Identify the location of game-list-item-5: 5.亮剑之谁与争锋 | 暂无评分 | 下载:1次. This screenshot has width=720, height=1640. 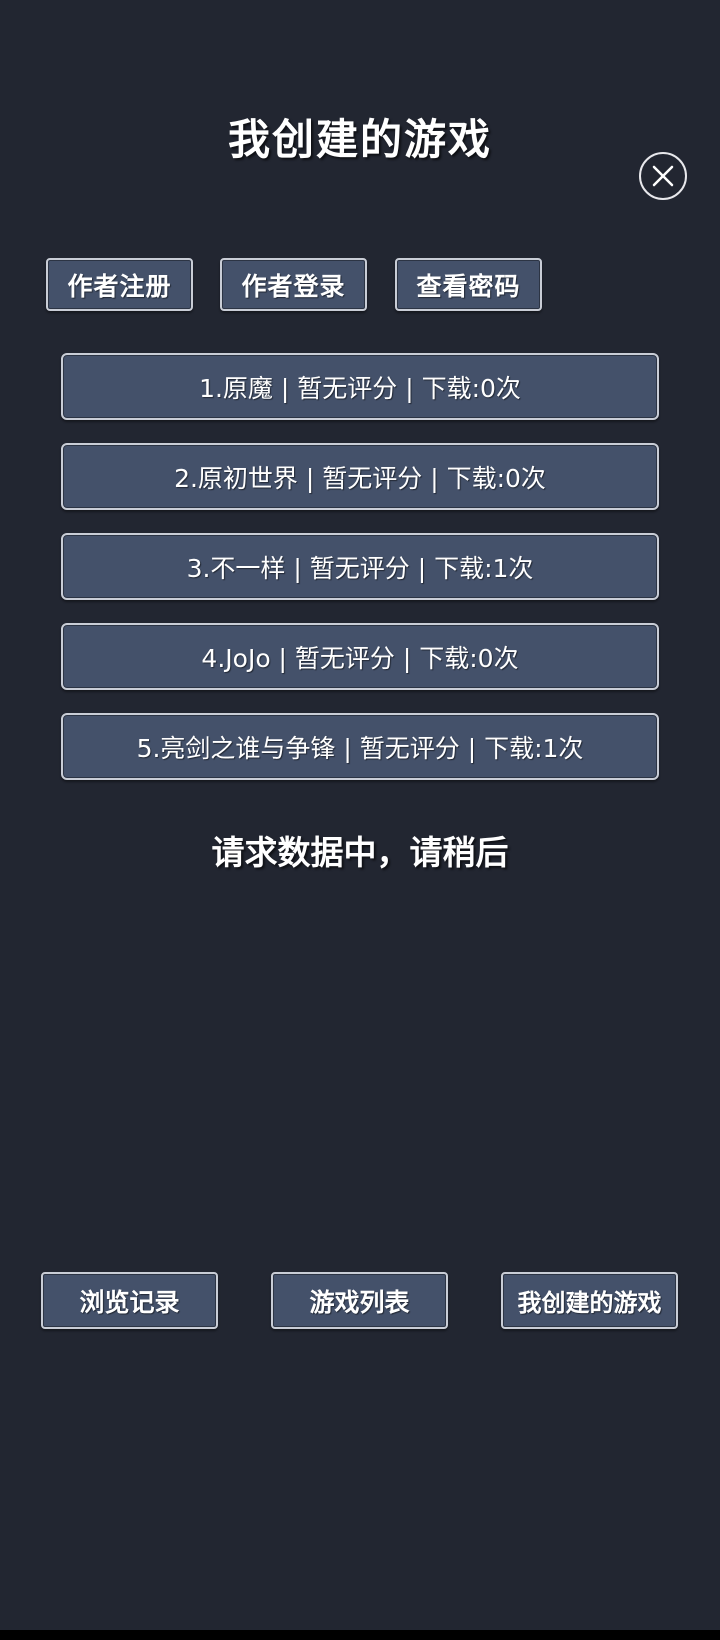
(360, 746).